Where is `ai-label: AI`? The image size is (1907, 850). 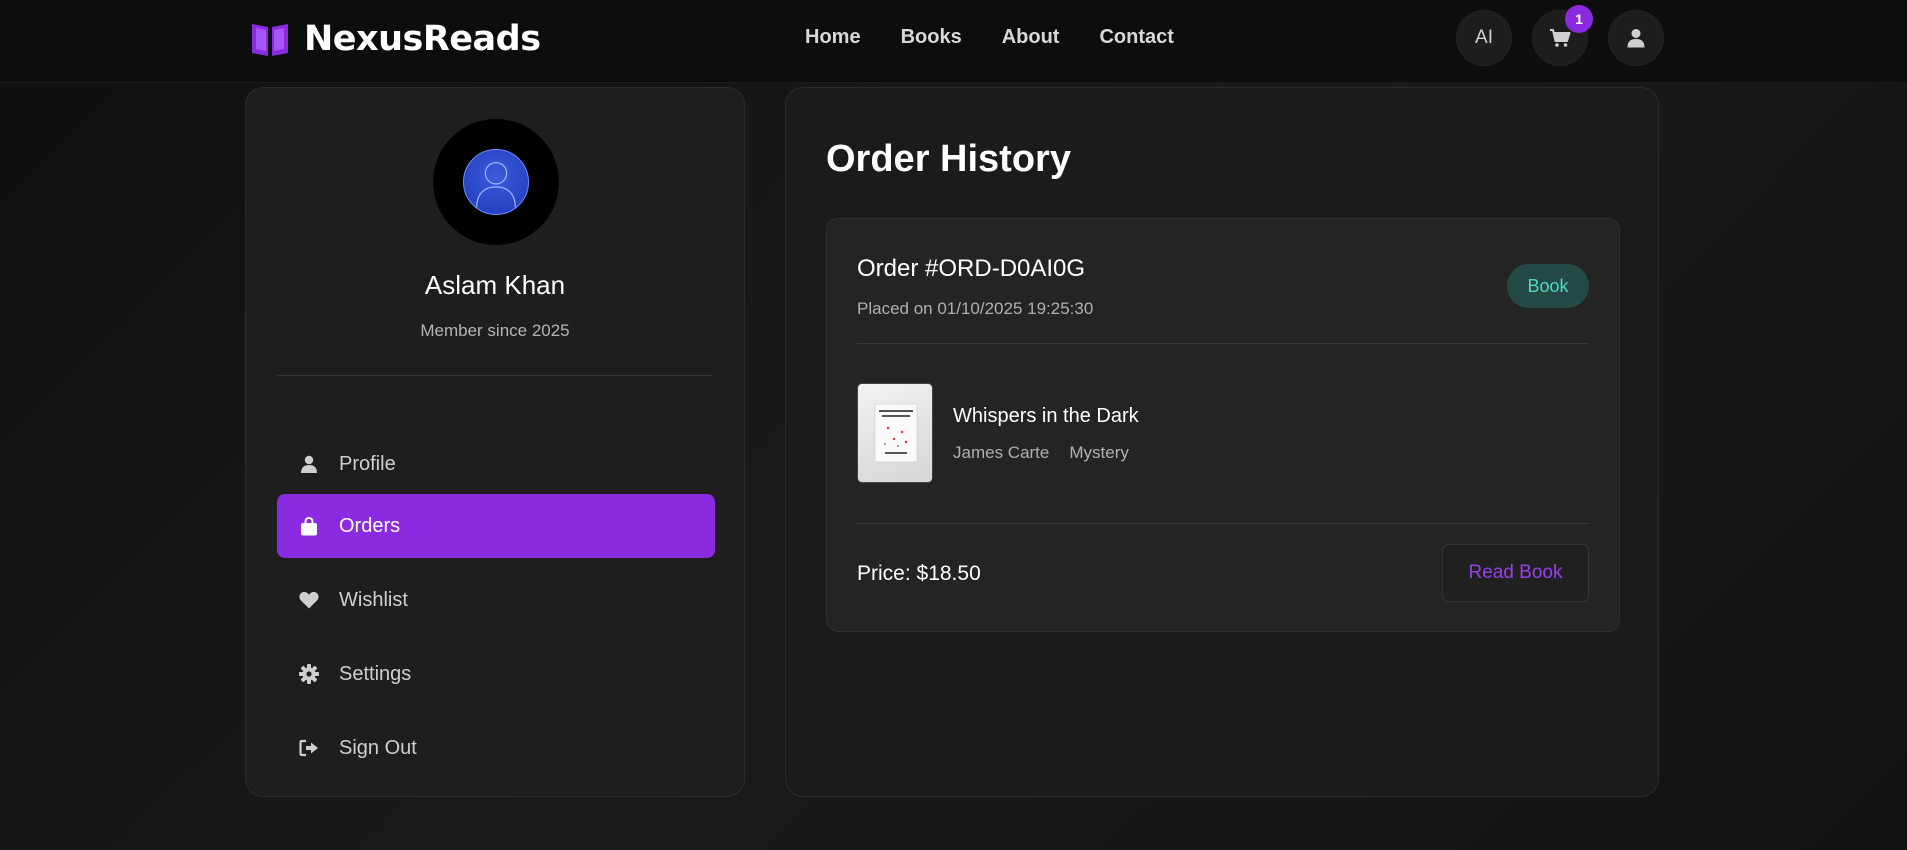 ai-label: AI is located at coordinates (1484, 37).